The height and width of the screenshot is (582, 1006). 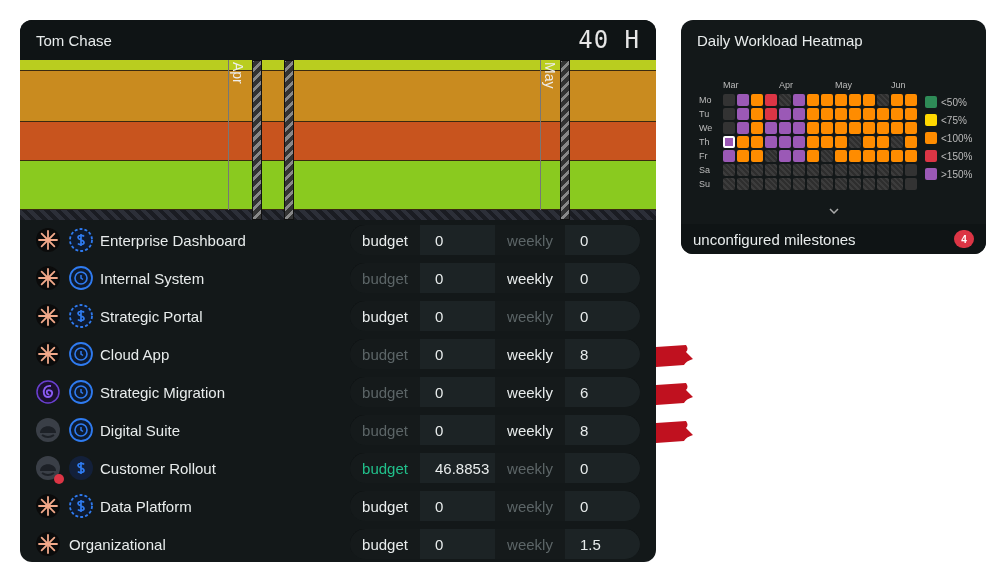 What do you see at coordinates (833, 211) in the screenshot?
I see `chevron-down-icon` at bounding box center [833, 211].